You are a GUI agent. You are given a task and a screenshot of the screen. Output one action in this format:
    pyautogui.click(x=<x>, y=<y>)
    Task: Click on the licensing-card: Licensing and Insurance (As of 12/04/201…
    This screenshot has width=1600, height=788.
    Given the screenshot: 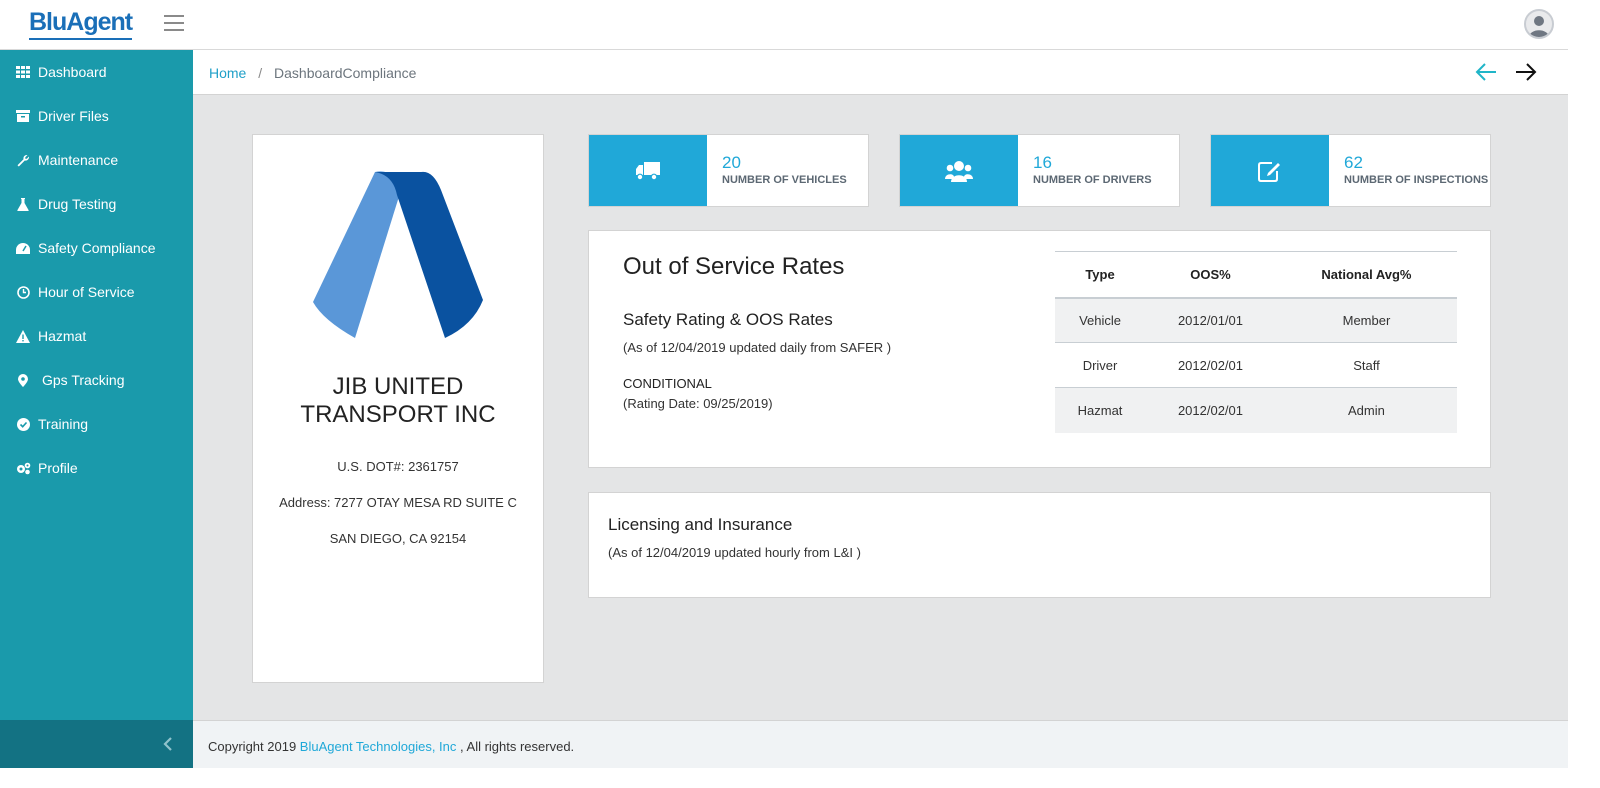 What is the action you would take?
    pyautogui.click(x=1039, y=545)
    